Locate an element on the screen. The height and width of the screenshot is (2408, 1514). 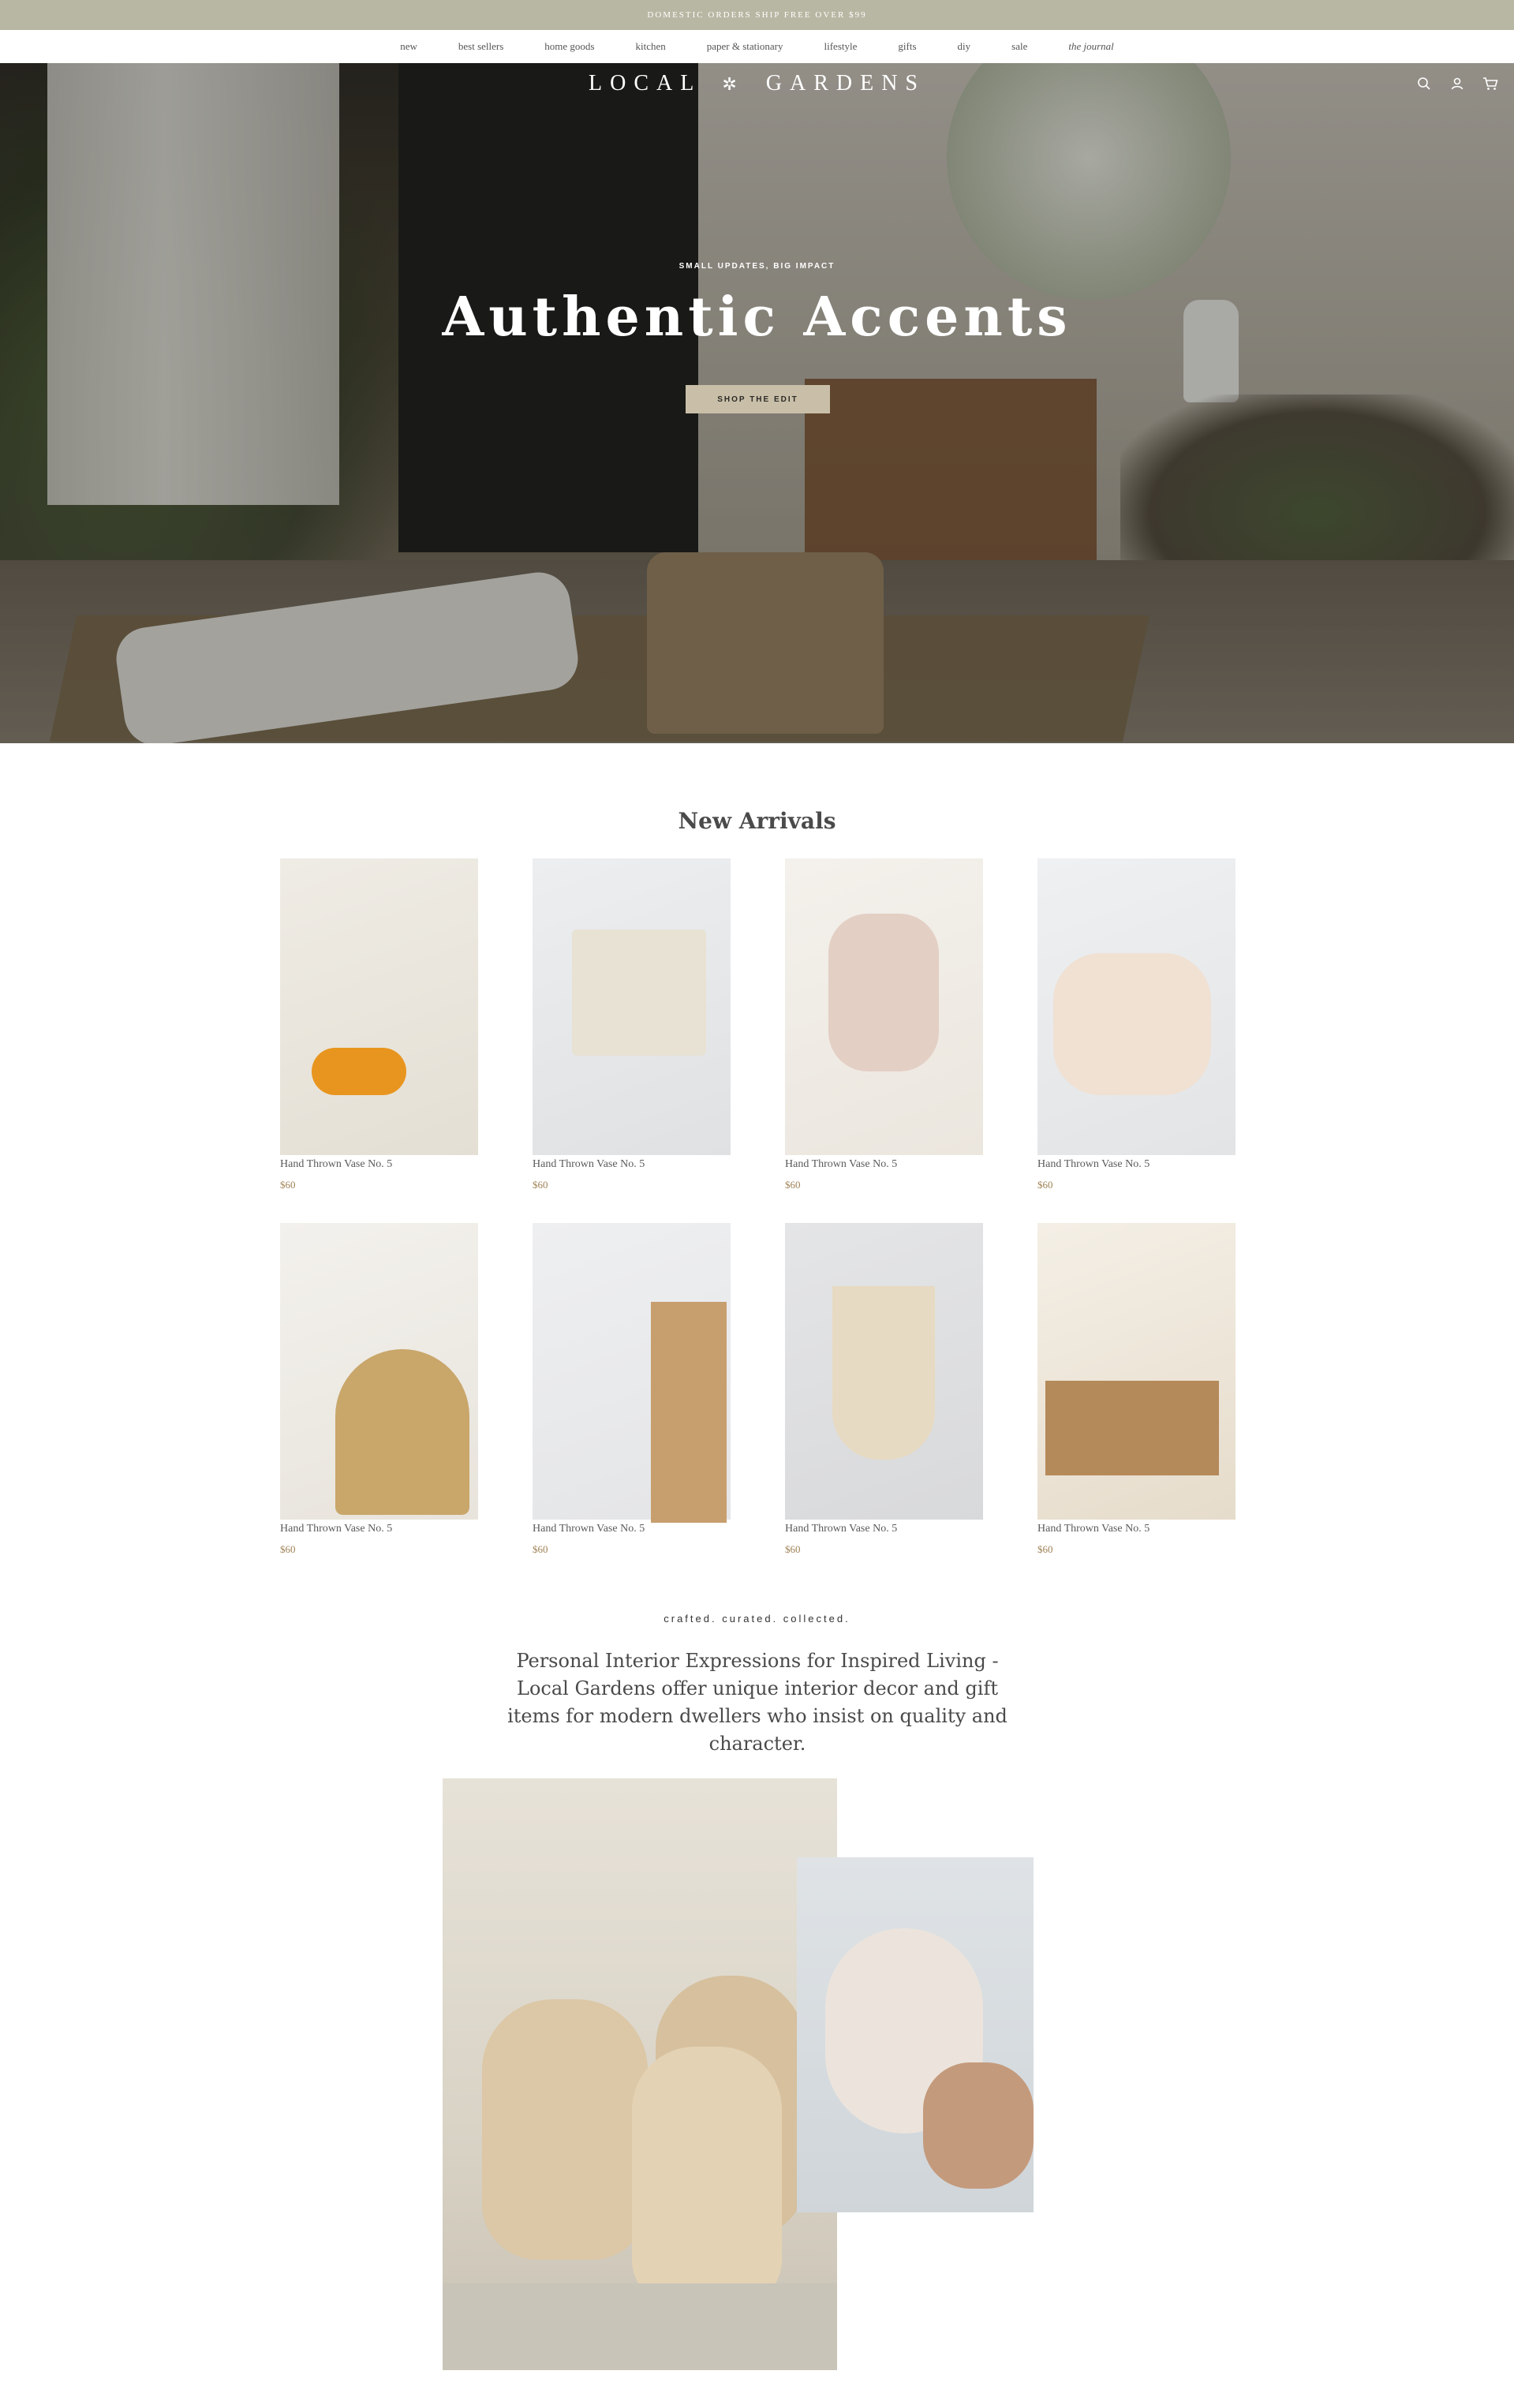
nav-item-home-goods: home goods is located at coordinates (569, 46).